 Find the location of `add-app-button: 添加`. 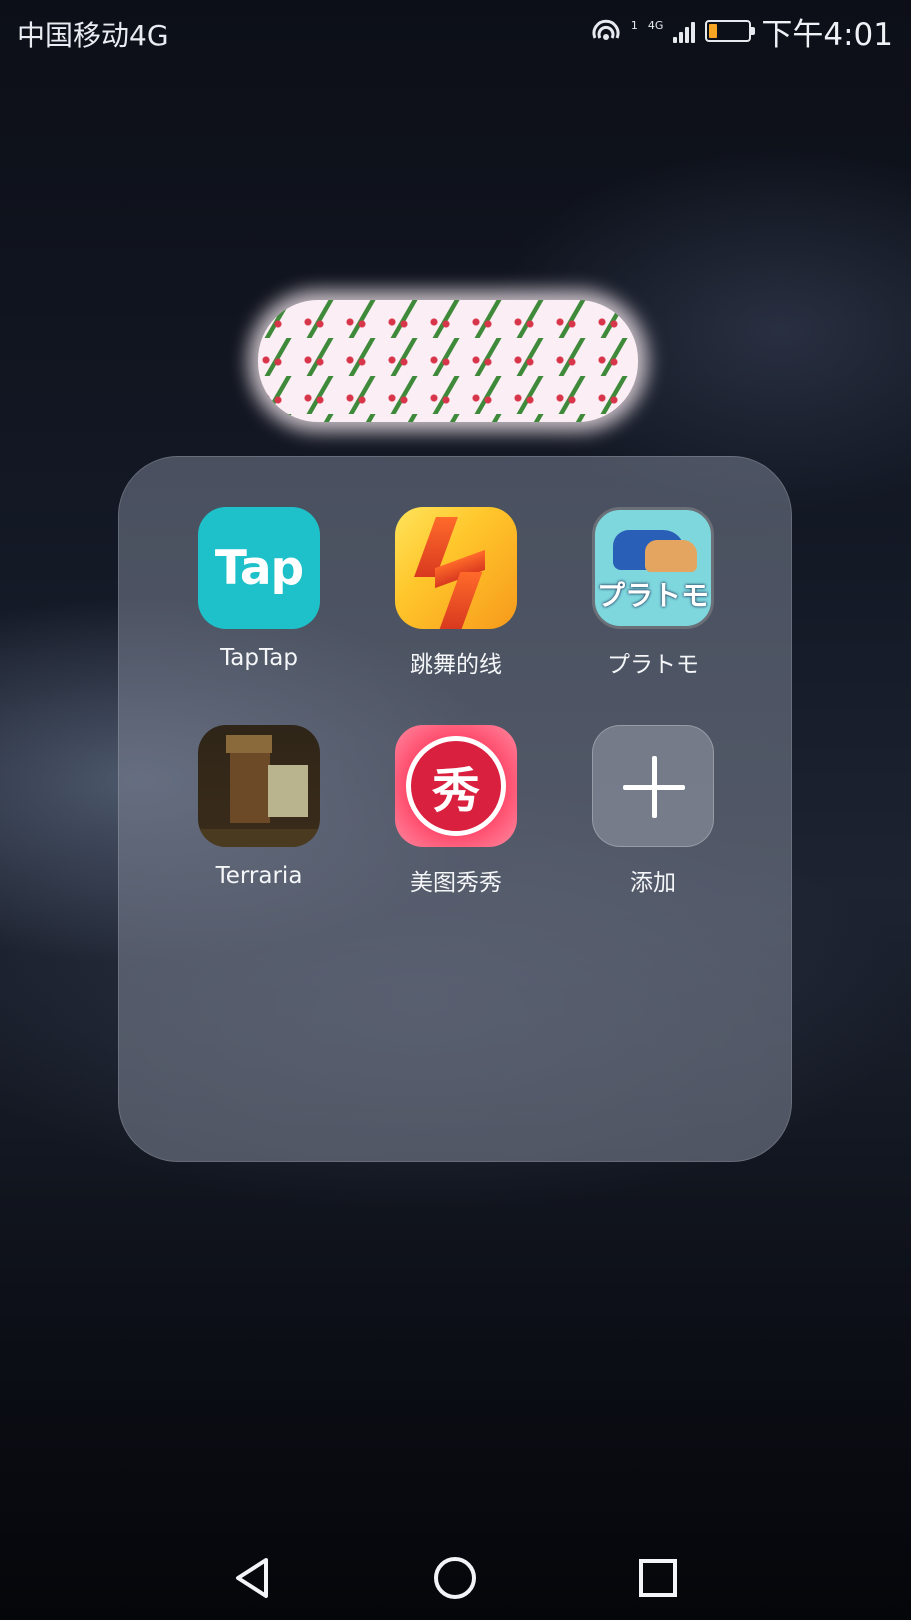

add-app-button: 添加 is located at coordinates (653, 811).